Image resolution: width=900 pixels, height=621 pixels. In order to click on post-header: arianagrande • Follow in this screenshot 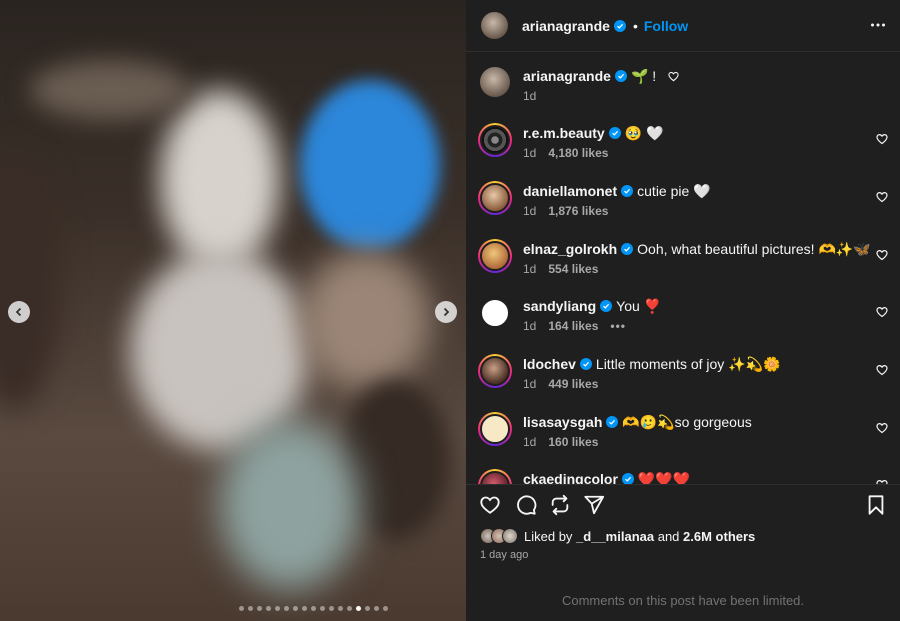, I will do `click(683, 26)`.